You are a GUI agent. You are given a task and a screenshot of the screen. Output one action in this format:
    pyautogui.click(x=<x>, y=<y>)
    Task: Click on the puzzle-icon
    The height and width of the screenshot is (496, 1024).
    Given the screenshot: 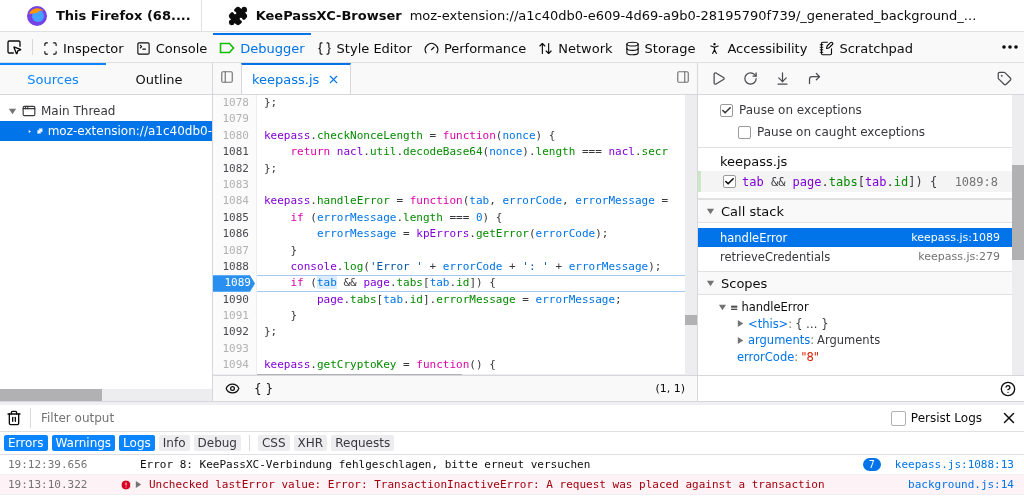 What is the action you would take?
    pyautogui.click(x=237, y=15)
    